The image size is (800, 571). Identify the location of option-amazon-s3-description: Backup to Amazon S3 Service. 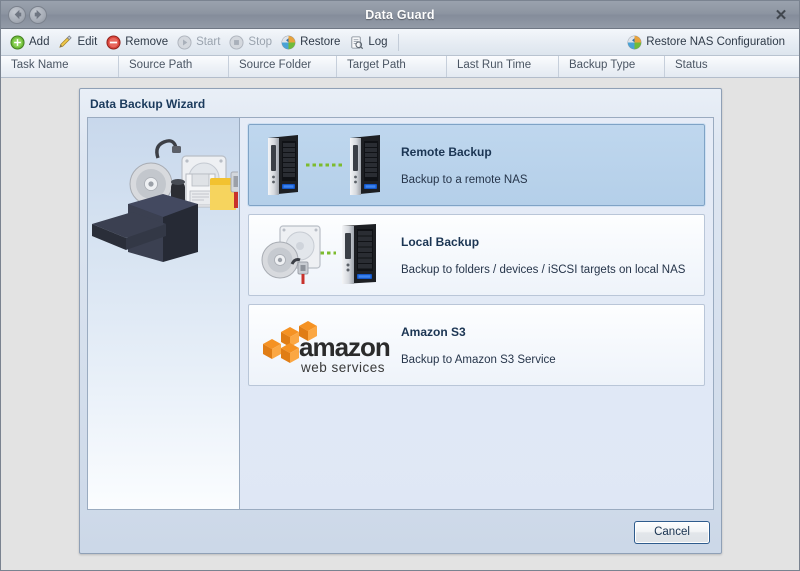
(478, 359).